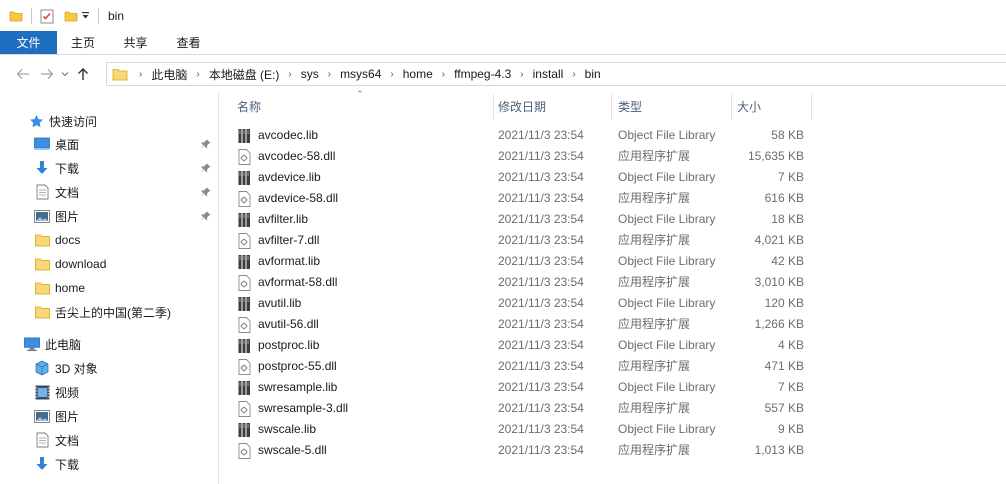 The width and height of the screenshot is (1006, 484). Describe the element at coordinates (282, 450) in the screenshot. I see `file-name-cell: swscale-5.dll` at that location.